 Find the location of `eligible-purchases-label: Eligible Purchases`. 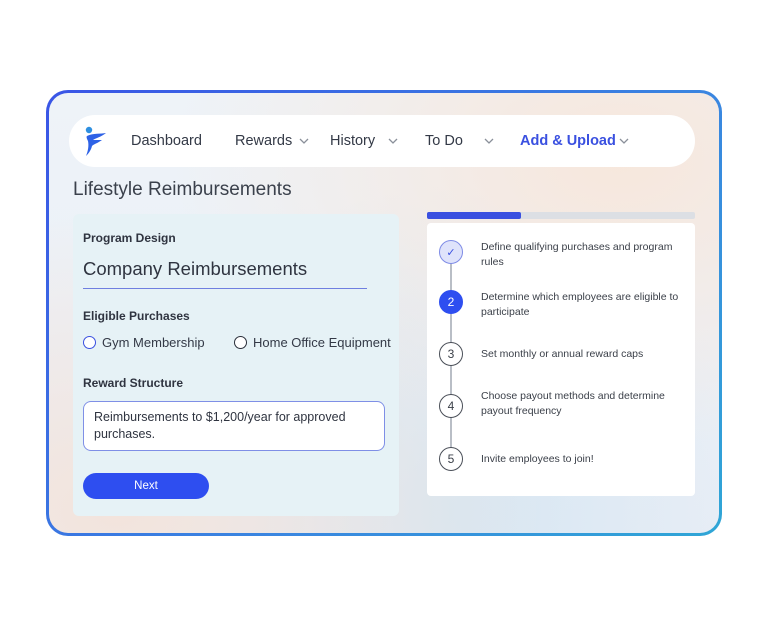

eligible-purchases-label: Eligible Purchases is located at coordinates (136, 316).